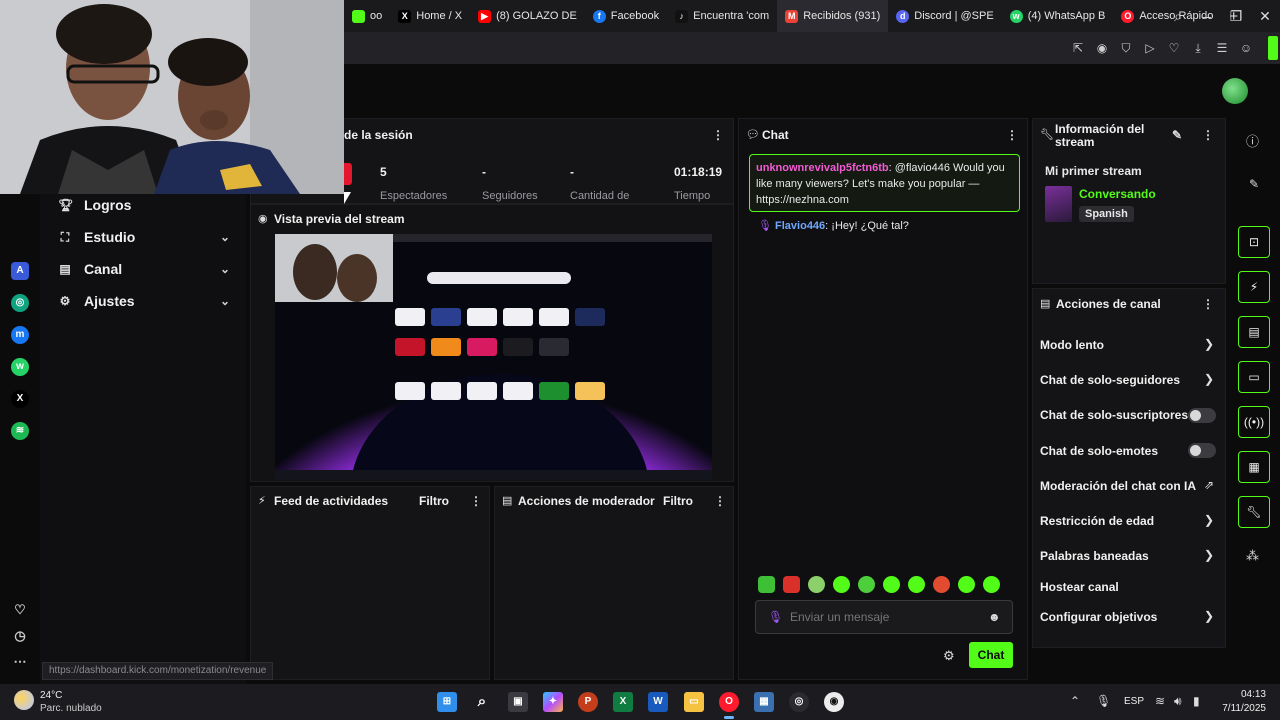  What do you see at coordinates (1160, 701) in the screenshot?
I see `wifi-icon: ≋` at bounding box center [1160, 701].